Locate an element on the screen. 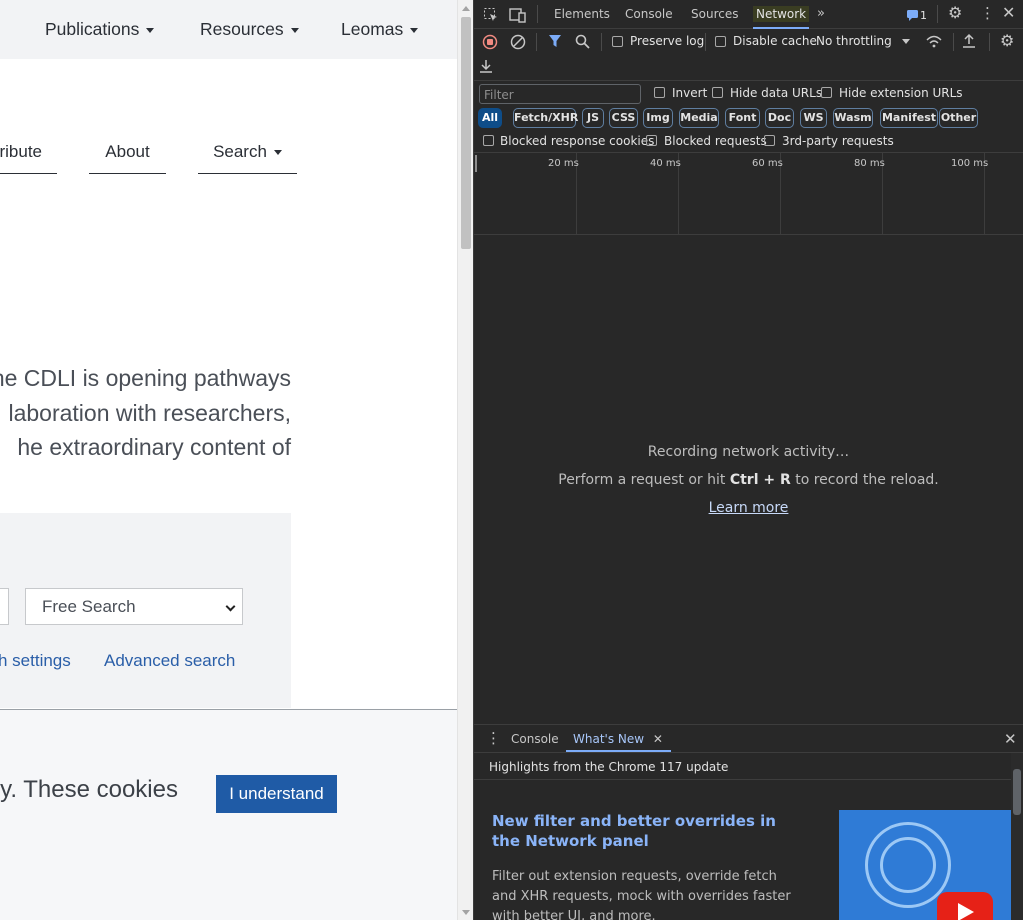  cookie-banner: rly. These cookies I understand is located at coordinates (228, 814).